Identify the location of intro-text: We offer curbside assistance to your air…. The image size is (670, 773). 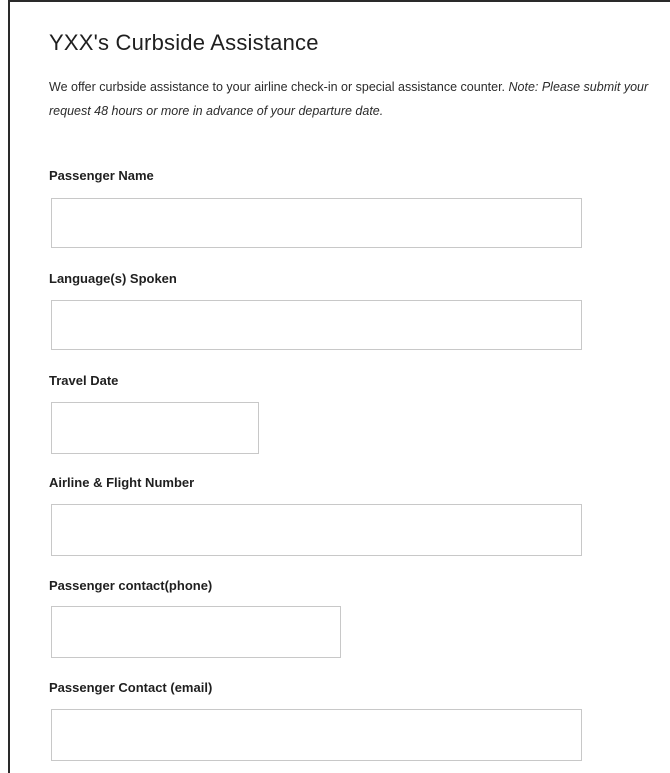
(279, 87).